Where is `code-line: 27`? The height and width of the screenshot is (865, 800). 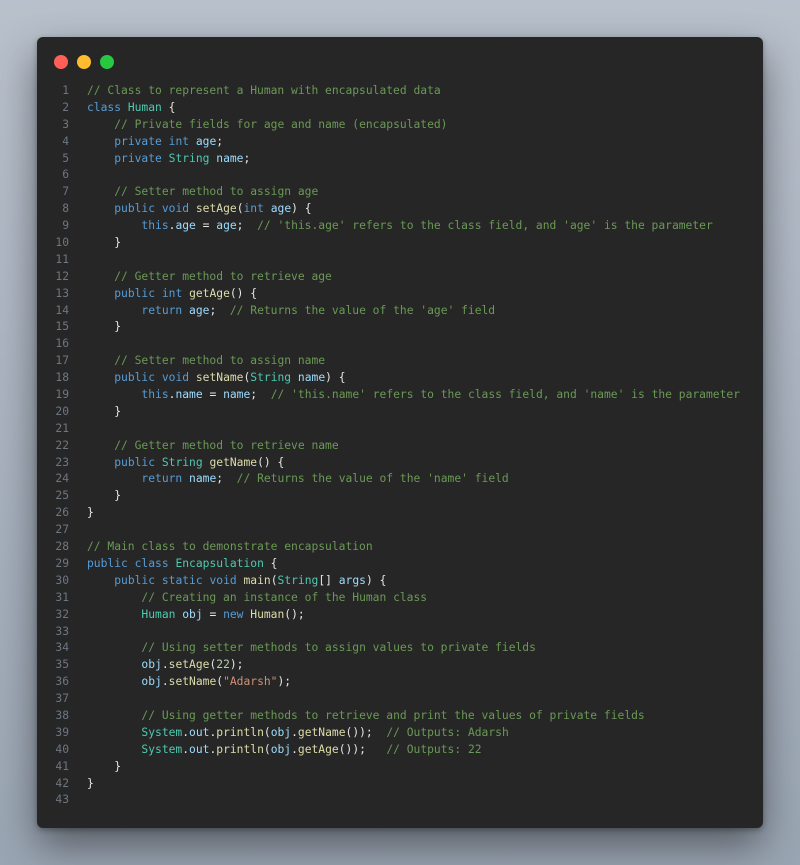
code-line: 27 is located at coordinates (400, 530).